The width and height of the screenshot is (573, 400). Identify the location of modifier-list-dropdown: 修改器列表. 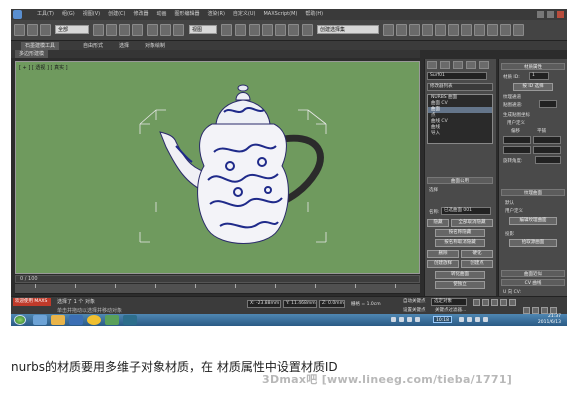
(460, 87).